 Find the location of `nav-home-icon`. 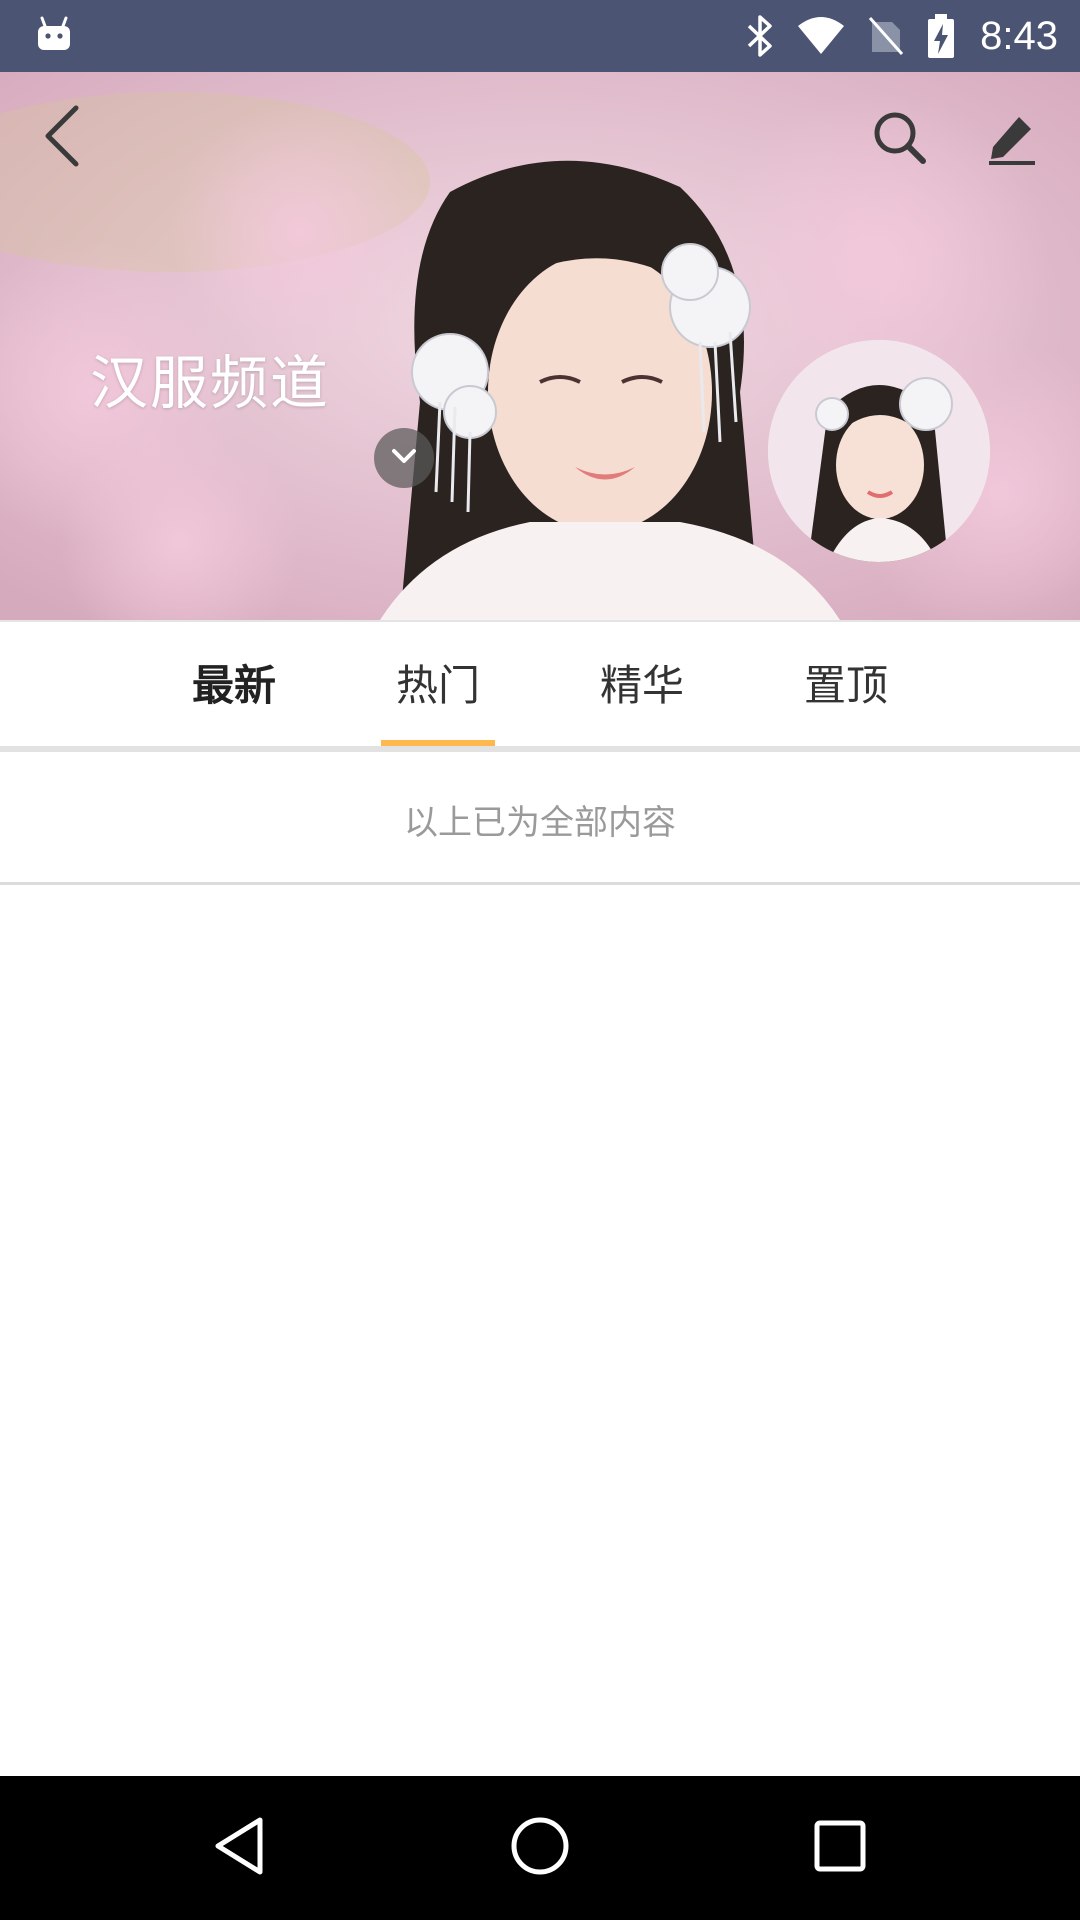

nav-home-icon is located at coordinates (540, 1848).